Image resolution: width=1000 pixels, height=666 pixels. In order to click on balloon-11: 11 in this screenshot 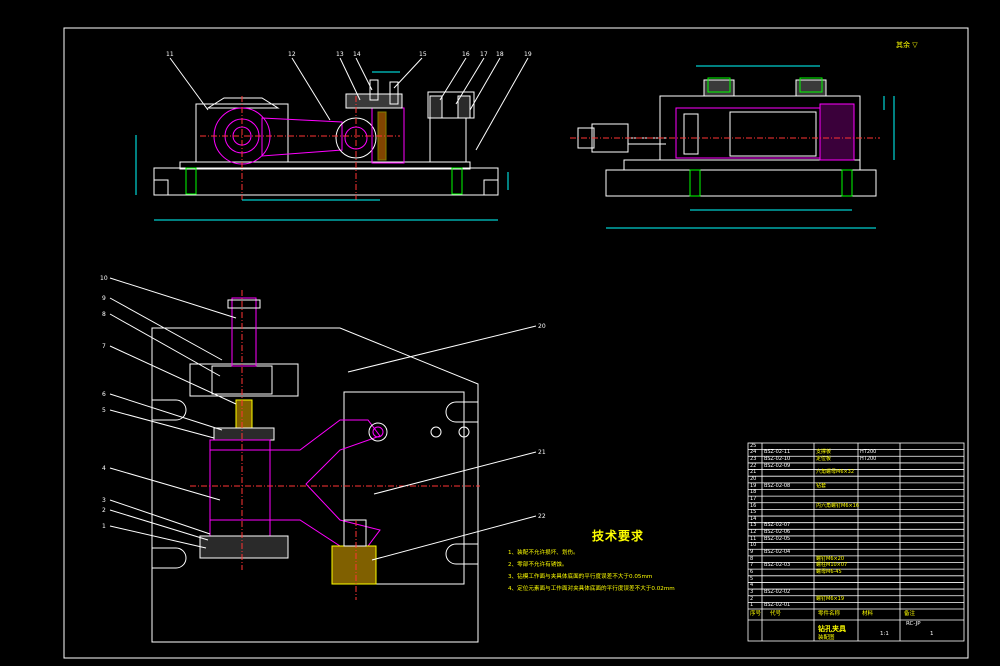, I will do `click(170, 54)`.